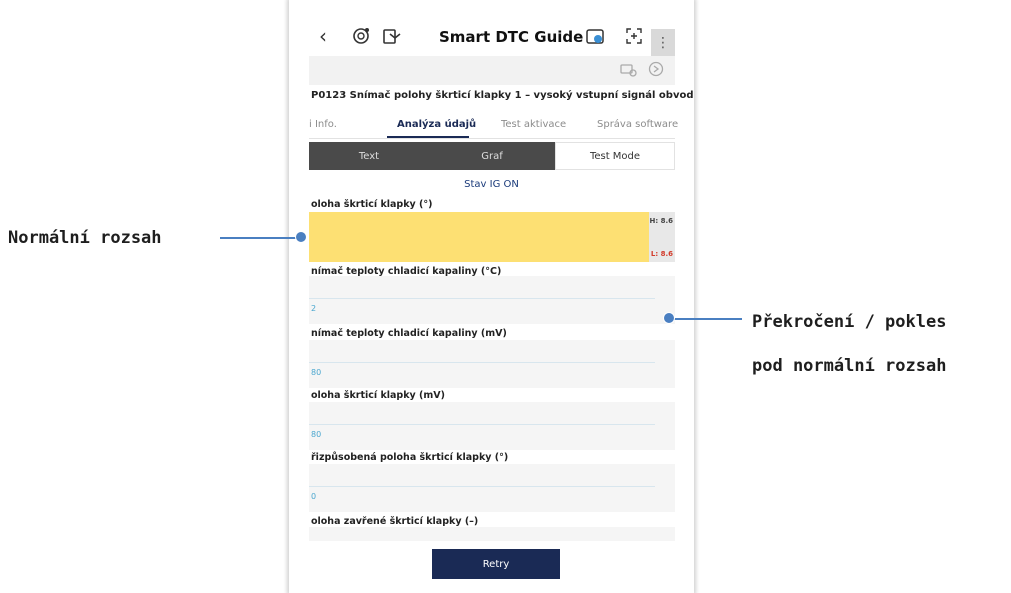 The height and width of the screenshot is (593, 1011). Describe the element at coordinates (391, 36) in the screenshot. I see `export-icon` at that location.